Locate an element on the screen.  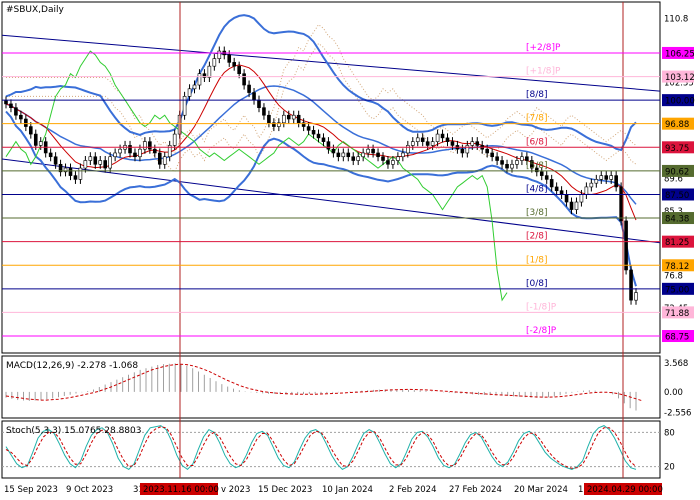
y-tick-label: 110.8 is located at coordinates (676, 20).